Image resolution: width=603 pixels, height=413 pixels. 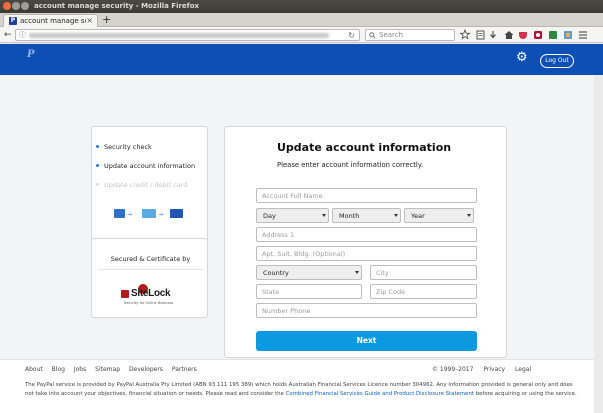 What do you see at coordinates (150, 269) in the screenshot?
I see `divider` at bounding box center [150, 269].